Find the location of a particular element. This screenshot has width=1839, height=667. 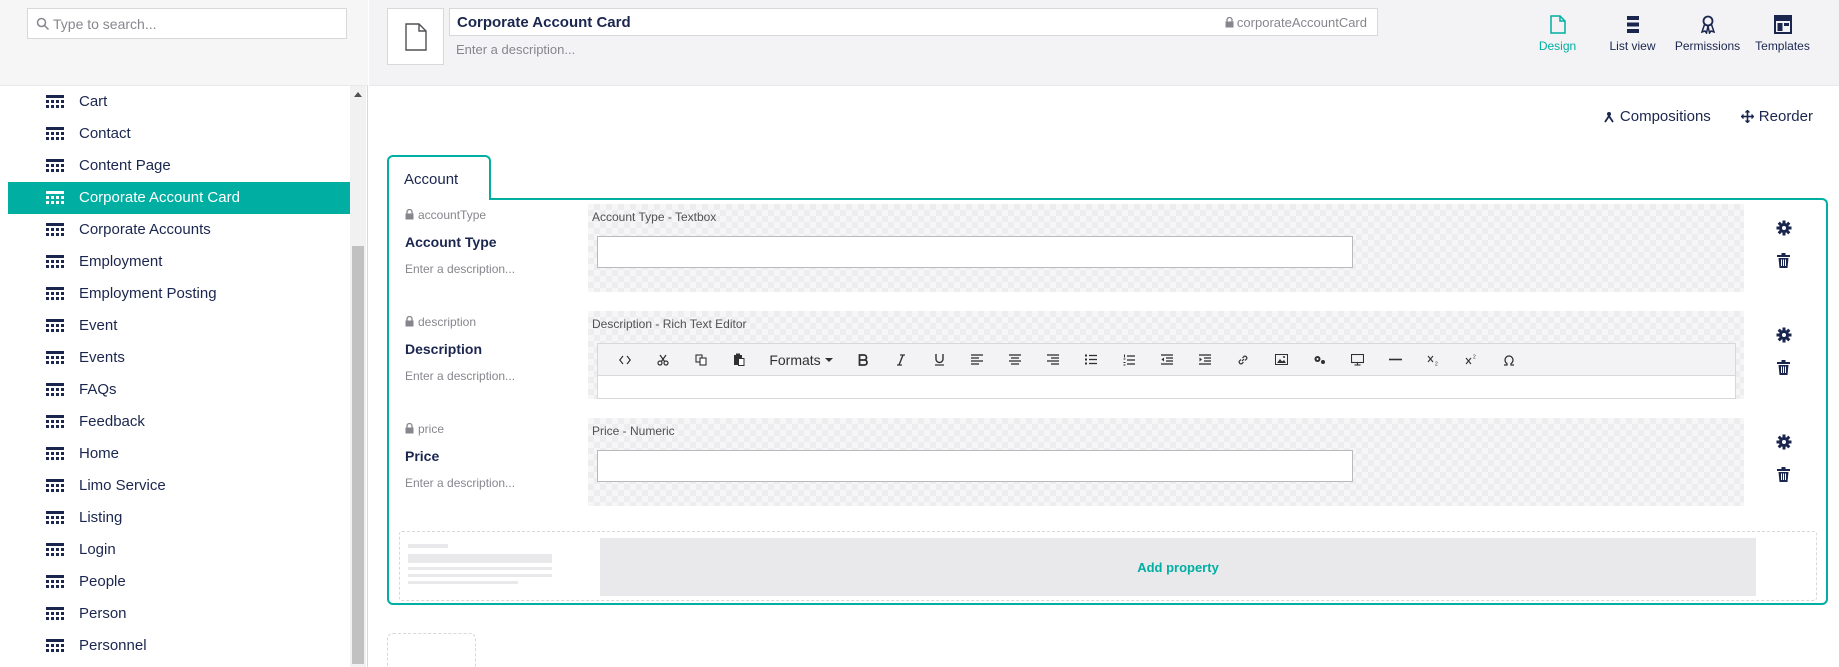

list-view-button: List view is located at coordinates (1632, 34).